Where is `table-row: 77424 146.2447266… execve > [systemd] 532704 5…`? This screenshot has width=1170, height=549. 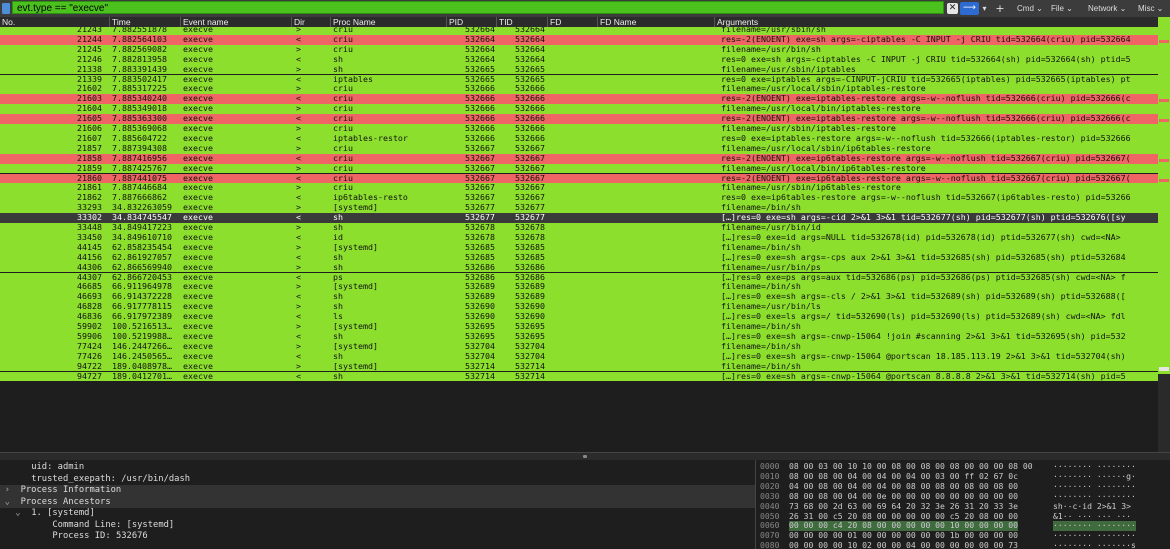
table-row: 77424 146.2447266… execve > [systemd] 532704 5… is located at coordinates (579, 346).